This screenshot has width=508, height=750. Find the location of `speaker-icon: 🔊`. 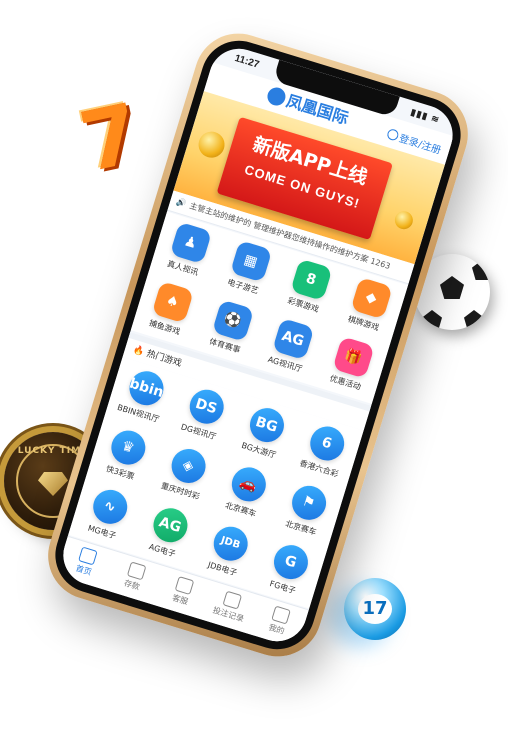

speaker-icon: 🔊 is located at coordinates (181, 203).